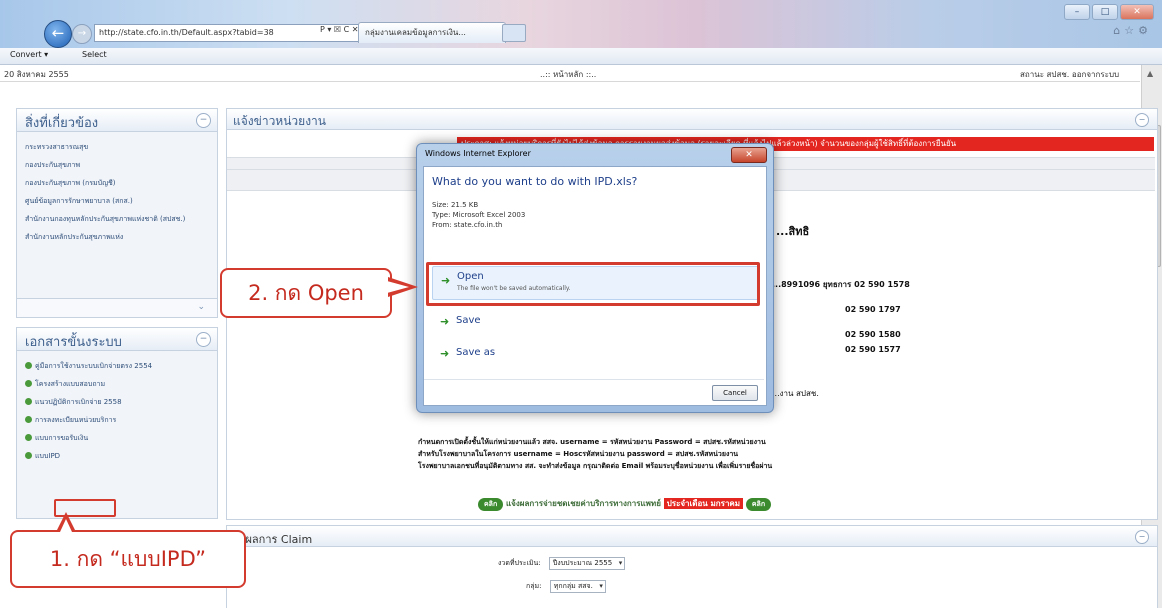 The height and width of the screenshot is (608, 1162). I want to click on announcement-text: แจ้งผลการจ่ายชดเชยค่าบริการทางการแพทย์, so click(583, 503).